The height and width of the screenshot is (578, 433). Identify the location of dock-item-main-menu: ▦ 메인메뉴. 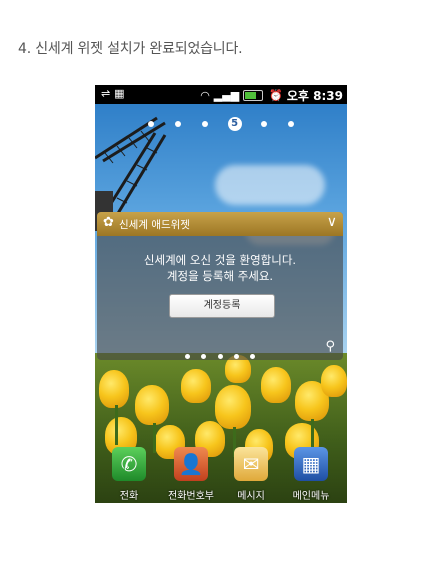
(311, 474).